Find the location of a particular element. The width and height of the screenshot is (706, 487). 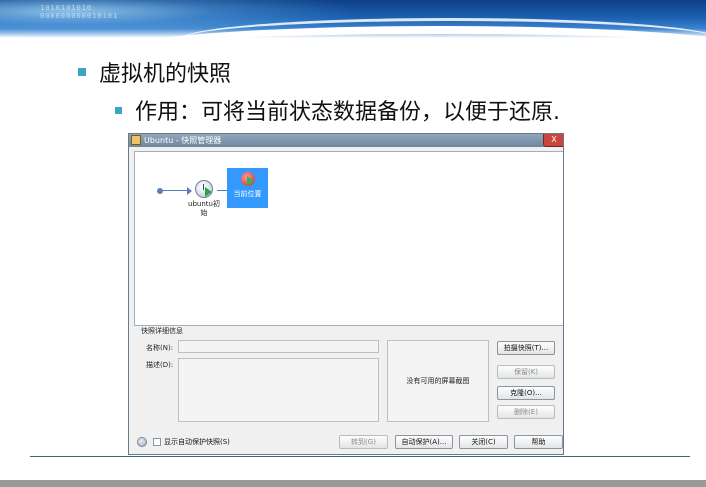

goto-button: 转到(G) is located at coordinates (363, 442).